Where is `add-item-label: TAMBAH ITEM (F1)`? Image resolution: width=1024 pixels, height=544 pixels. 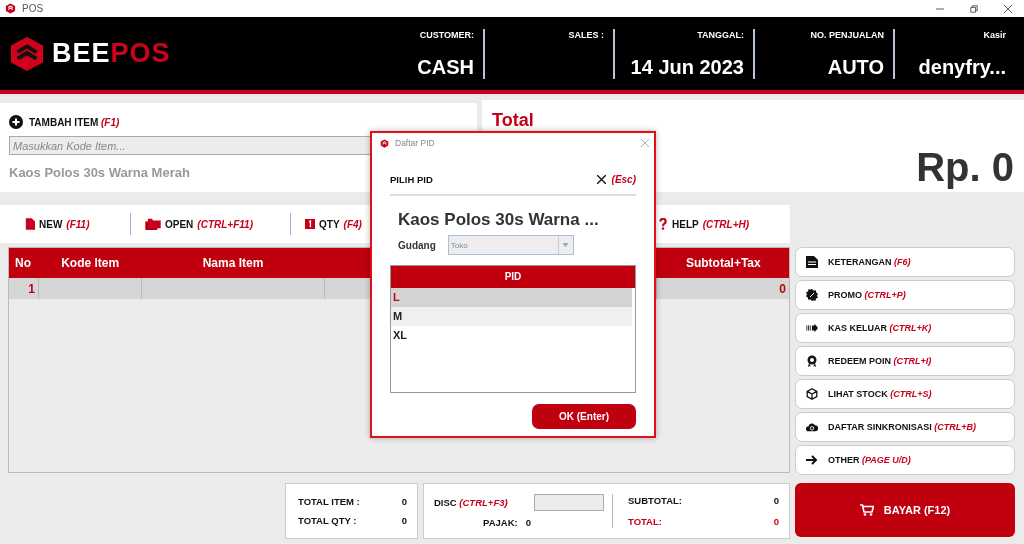 add-item-label: TAMBAH ITEM (F1) is located at coordinates (74, 122).